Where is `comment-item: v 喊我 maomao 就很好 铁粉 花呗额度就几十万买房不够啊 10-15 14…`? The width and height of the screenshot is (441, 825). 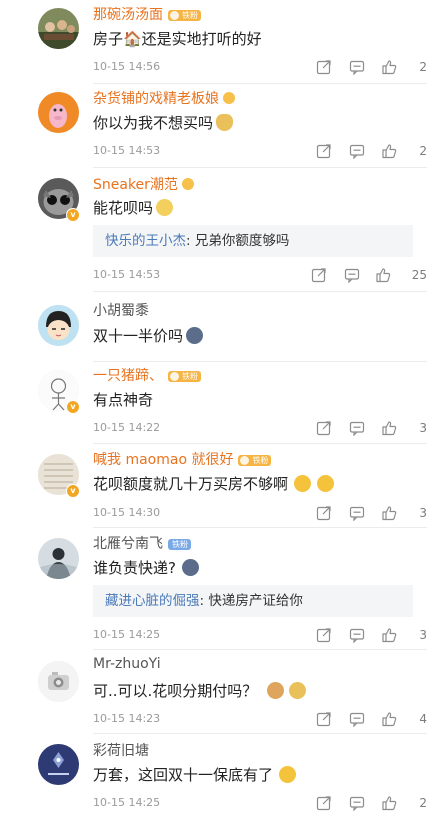
comment-item: v 喊我 maomao 就很好 铁粉 花呗额度就几十万买房不够啊 10-15 14… is located at coordinates (220, 486).